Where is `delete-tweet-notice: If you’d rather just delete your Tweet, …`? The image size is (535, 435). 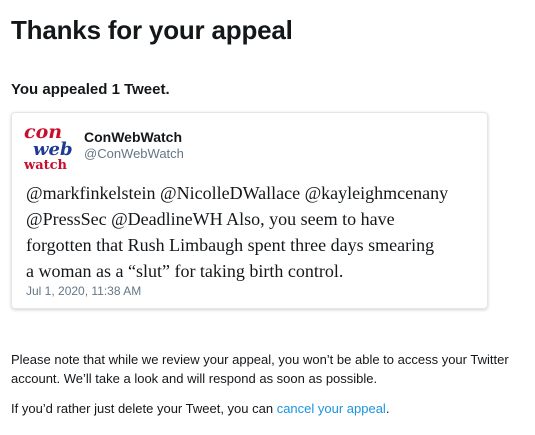
delete-tweet-notice: If you’d rather just delete your Tweet, … is located at coordinates (200, 408).